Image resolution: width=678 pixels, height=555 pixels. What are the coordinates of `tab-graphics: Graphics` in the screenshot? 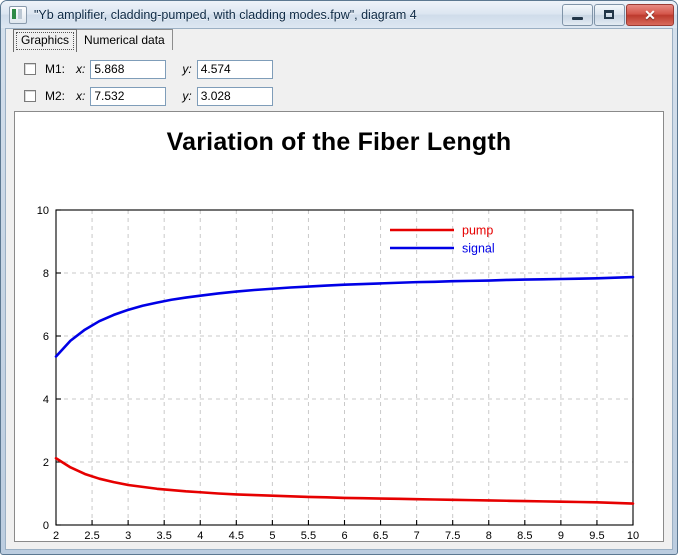 It's located at (45, 40).